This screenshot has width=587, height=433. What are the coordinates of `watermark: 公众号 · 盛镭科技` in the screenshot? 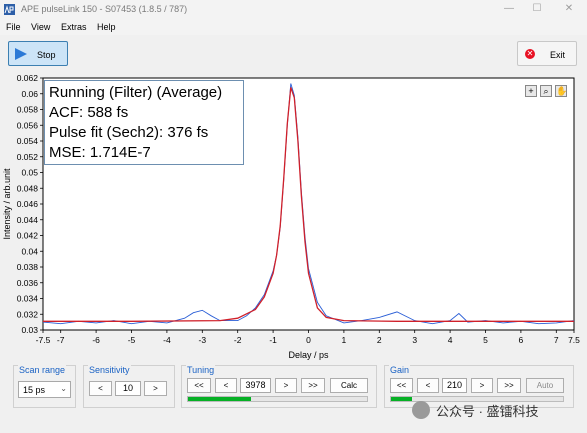 It's located at (475, 410).